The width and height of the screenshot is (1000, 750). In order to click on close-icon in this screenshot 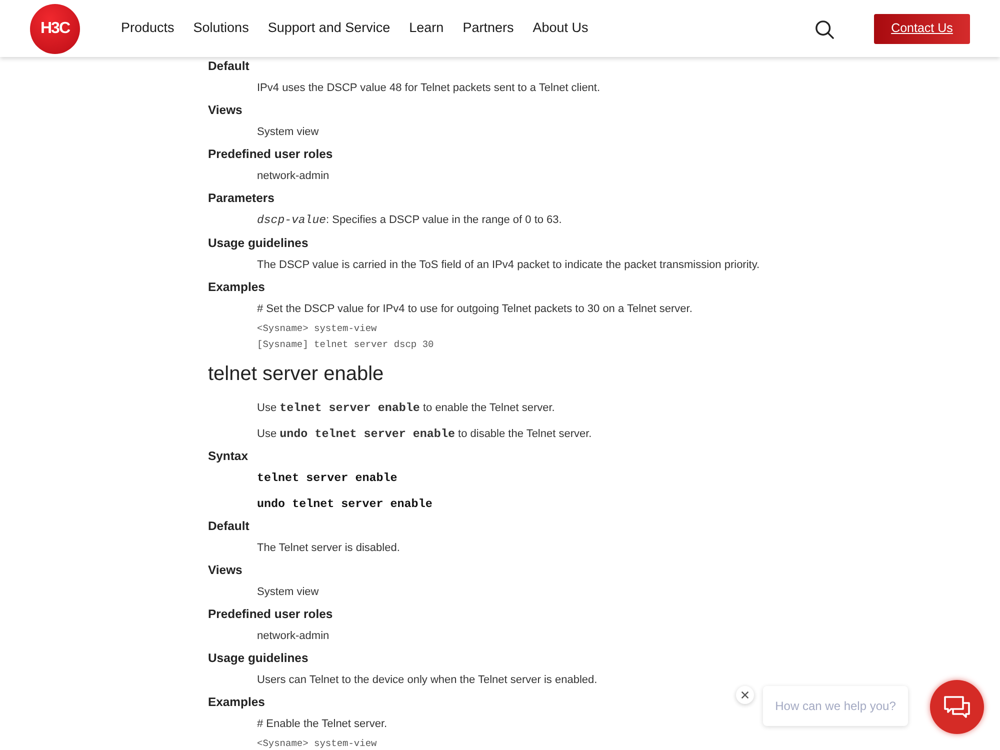, I will do `click(745, 695)`.